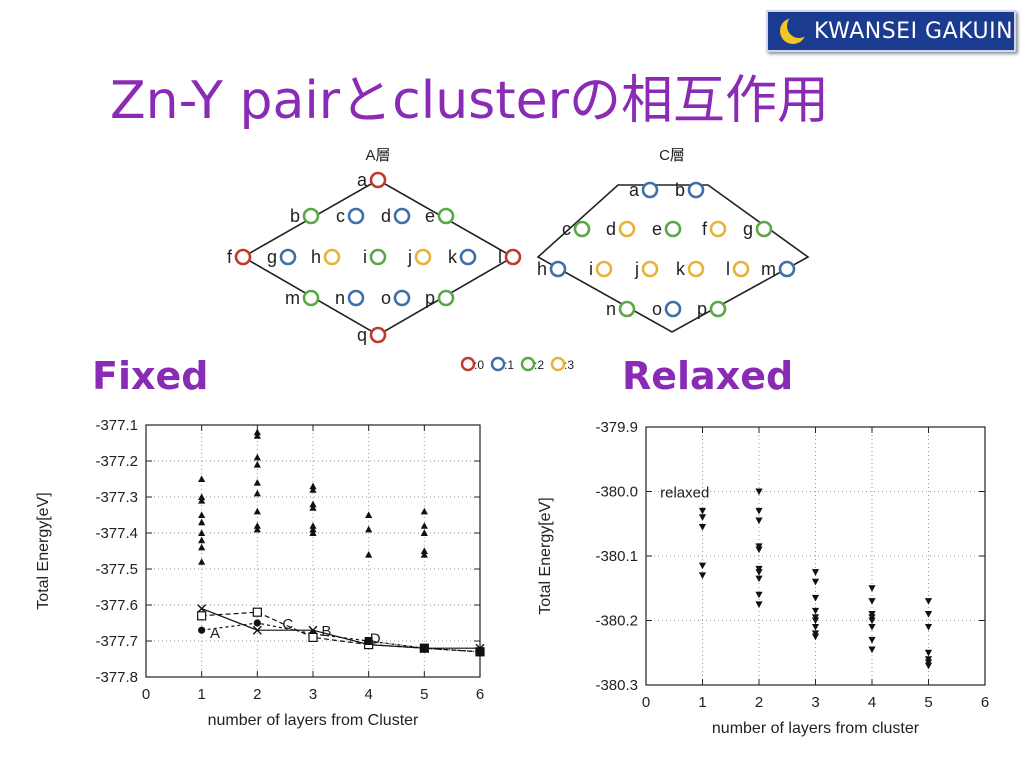 The height and width of the screenshot is (768, 1024). Describe the element at coordinates (340, 628) in the screenshot. I see `series-line-b` at that location.